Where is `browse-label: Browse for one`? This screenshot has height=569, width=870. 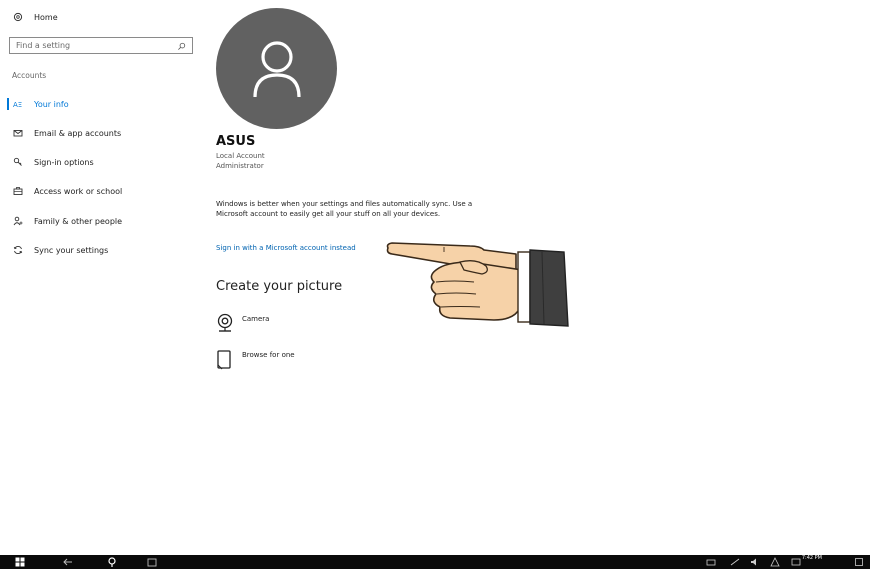
browse-label: Browse for one is located at coordinates (268, 355).